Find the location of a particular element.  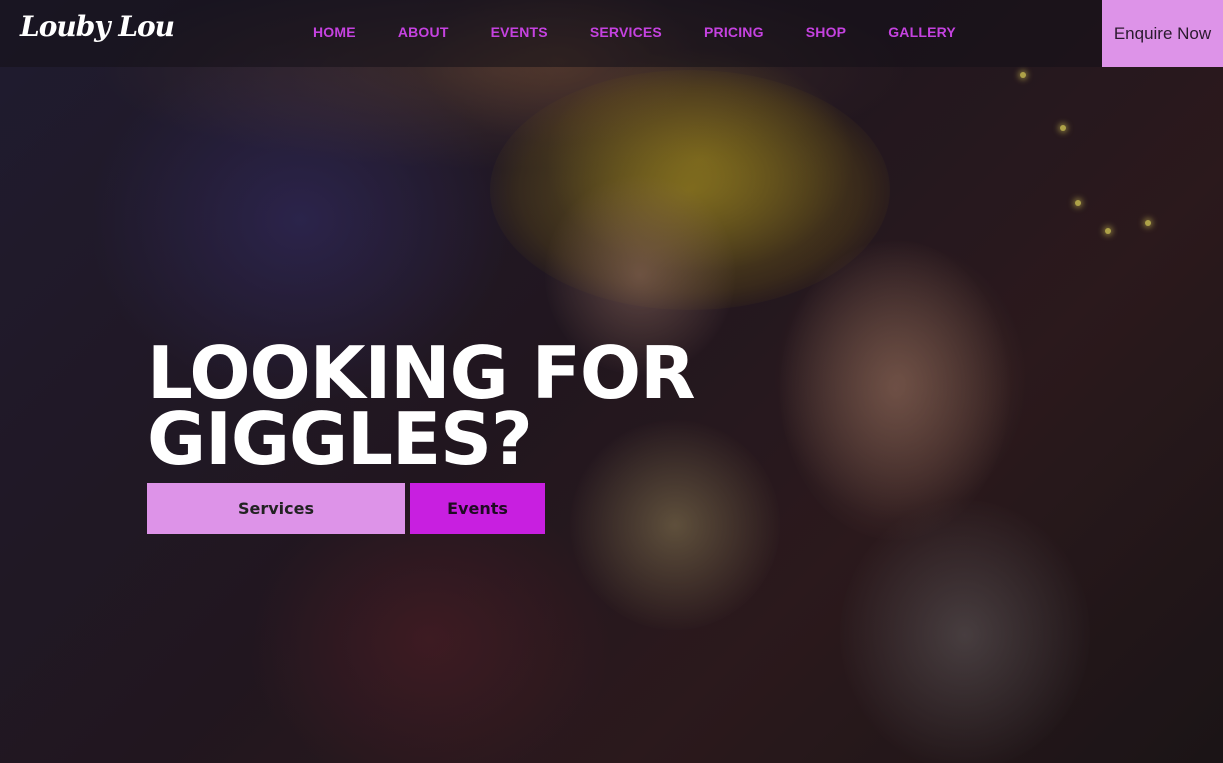

site-logo: Louby Lou is located at coordinates (97, 26).